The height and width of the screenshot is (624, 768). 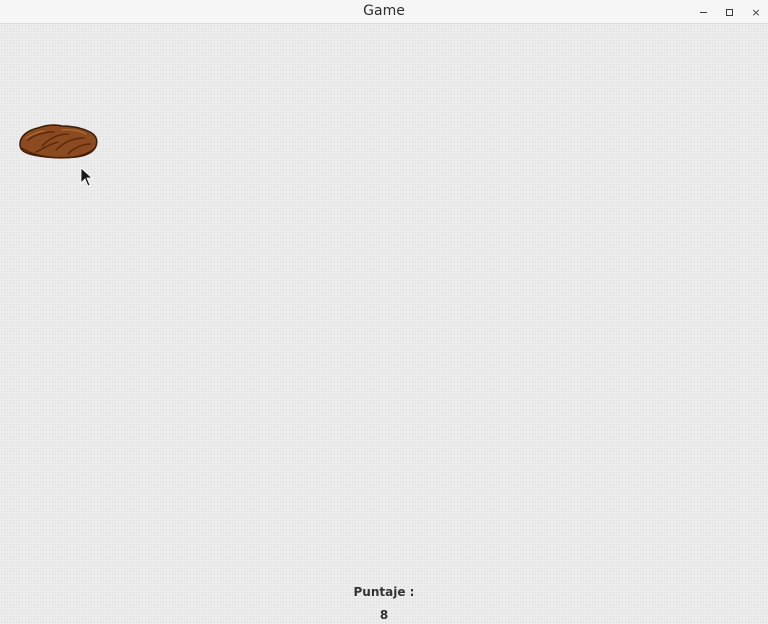 I want to click on score-value: 8, so click(x=384, y=615).